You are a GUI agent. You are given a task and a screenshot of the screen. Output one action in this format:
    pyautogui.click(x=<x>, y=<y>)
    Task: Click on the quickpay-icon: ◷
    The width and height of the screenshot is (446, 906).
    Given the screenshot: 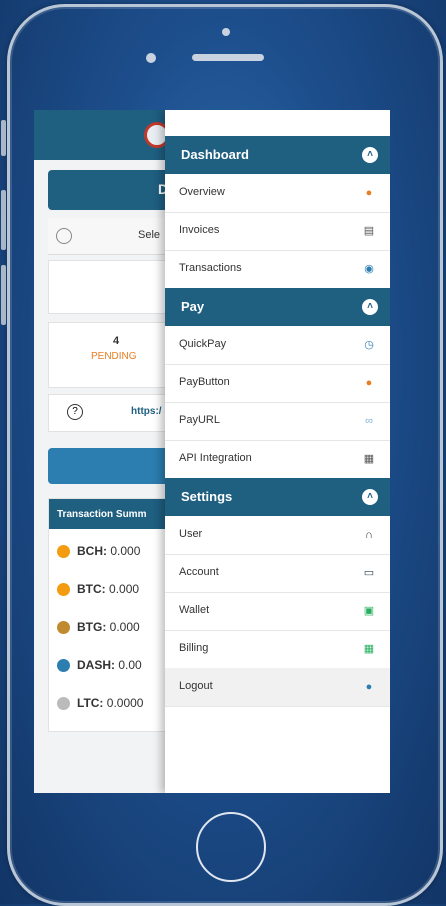 What is the action you would take?
    pyautogui.click(x=369, y=345)
    